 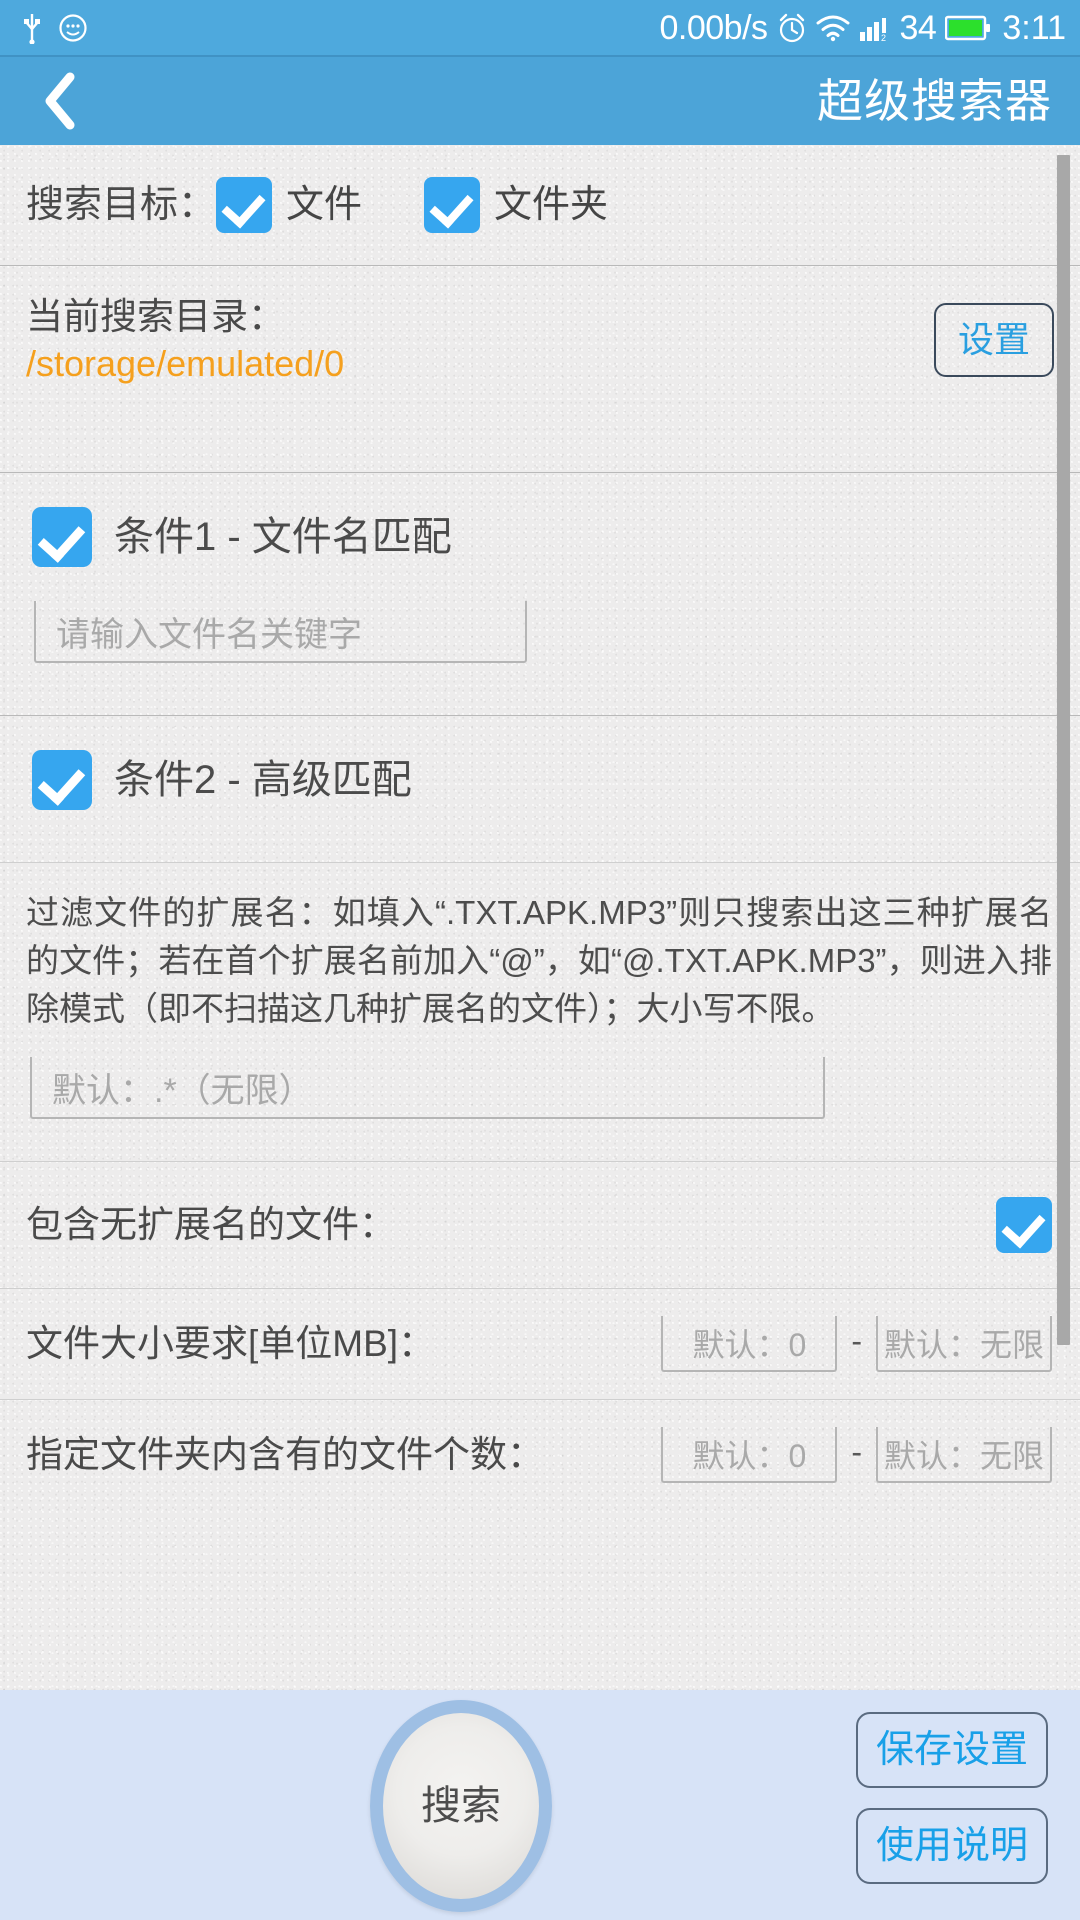 I want to click on folder-count-max-placeholder: 默认：无限, so click(x=963, y=1456).